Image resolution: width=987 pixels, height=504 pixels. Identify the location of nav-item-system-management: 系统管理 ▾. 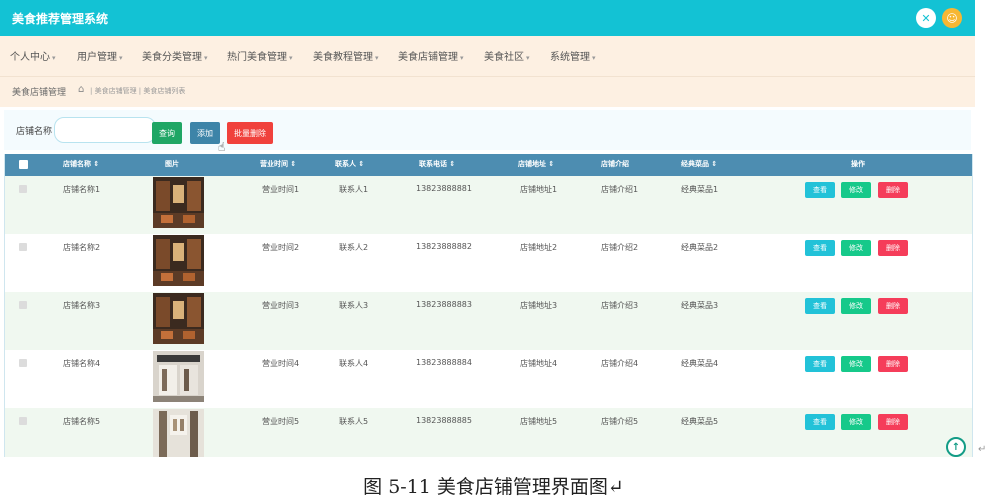
(573, 55).